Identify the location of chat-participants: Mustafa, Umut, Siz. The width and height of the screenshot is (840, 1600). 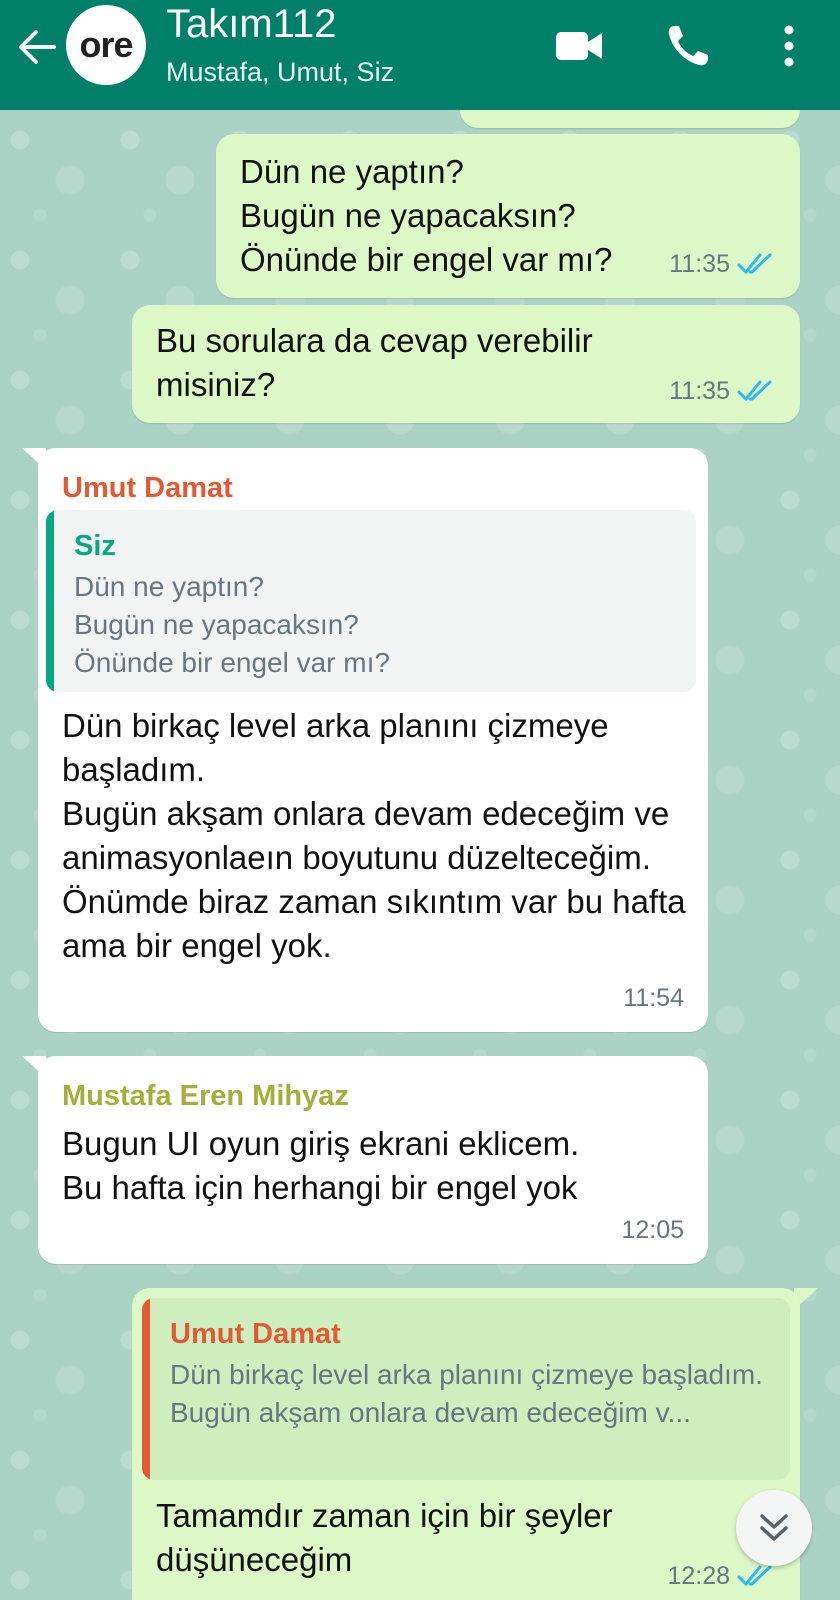
(280, 72).